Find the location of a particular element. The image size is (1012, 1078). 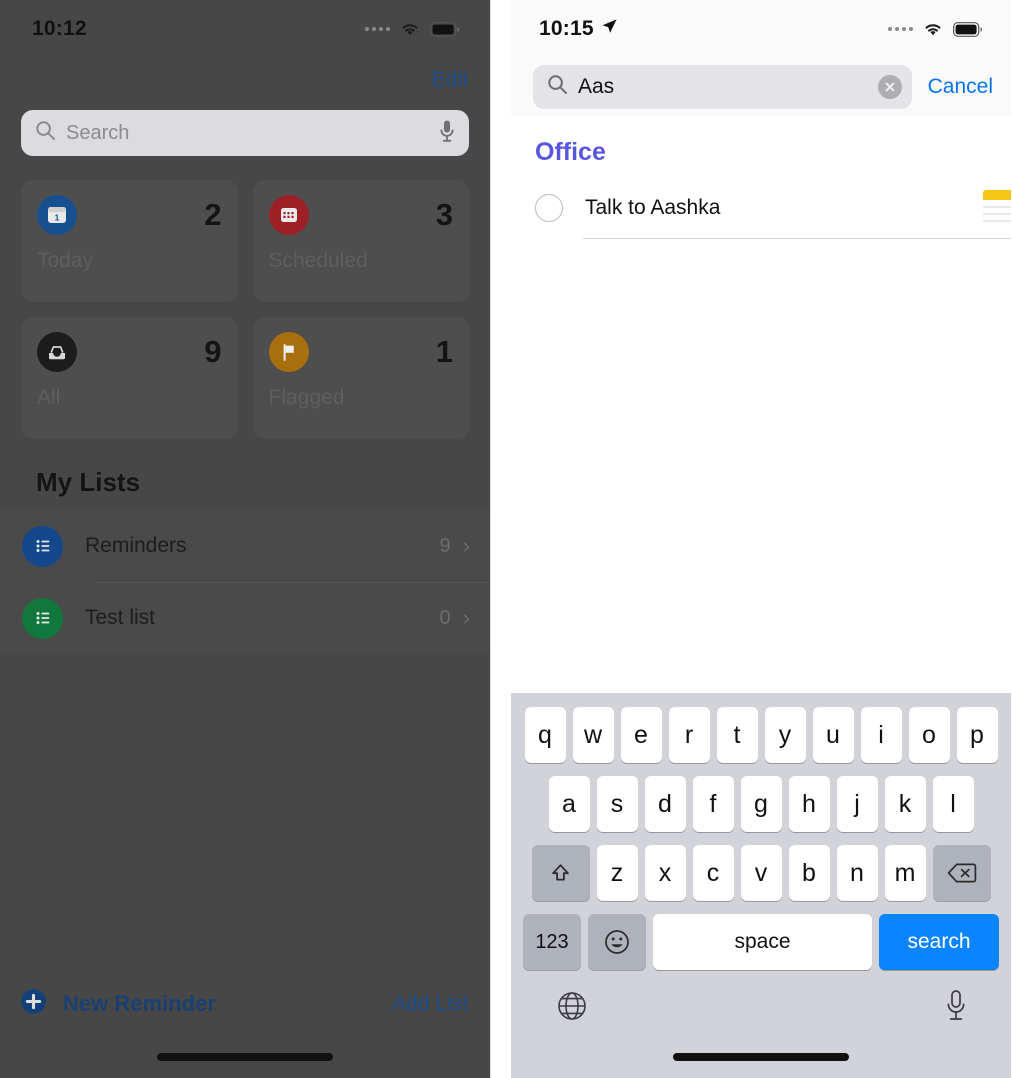

keyboard-row-2: a s d f g h j k l is located at coordinates (761, 804).